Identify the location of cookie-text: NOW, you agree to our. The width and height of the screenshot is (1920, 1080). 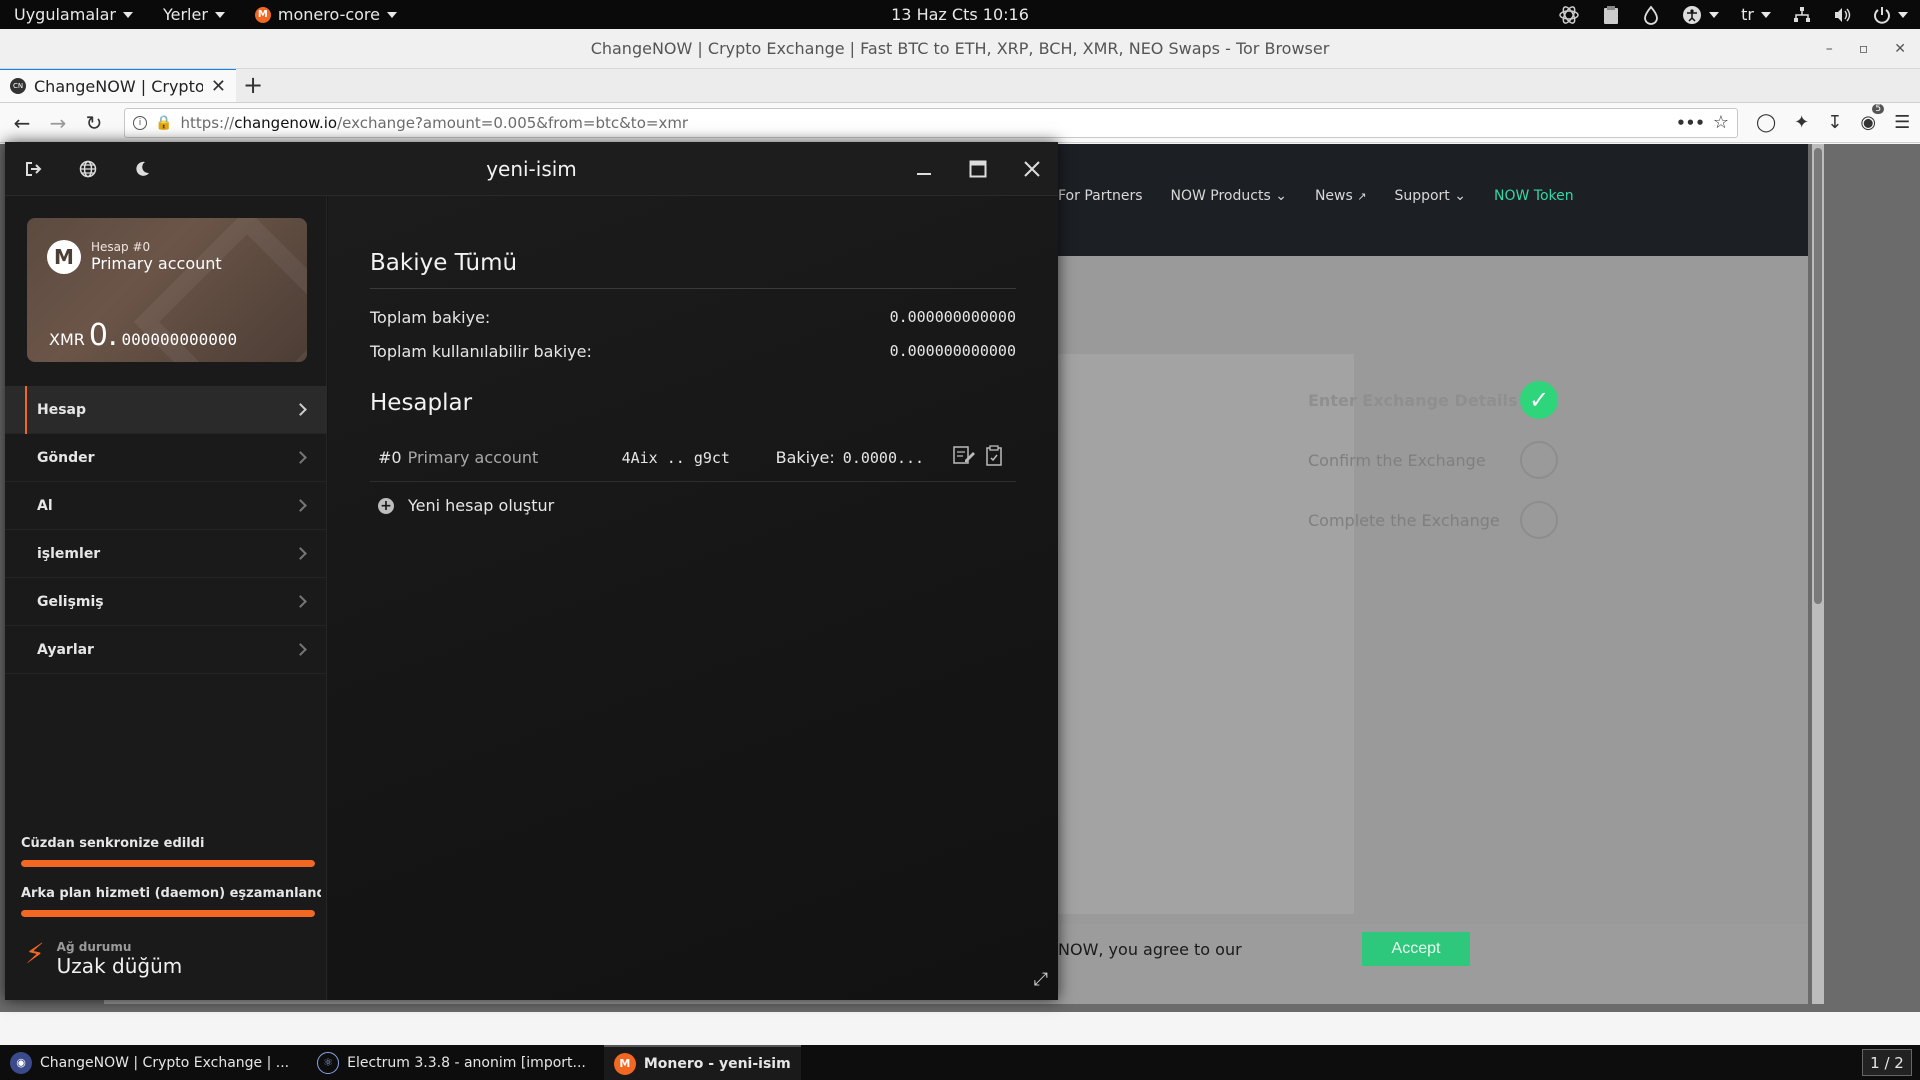
(1150, 949).